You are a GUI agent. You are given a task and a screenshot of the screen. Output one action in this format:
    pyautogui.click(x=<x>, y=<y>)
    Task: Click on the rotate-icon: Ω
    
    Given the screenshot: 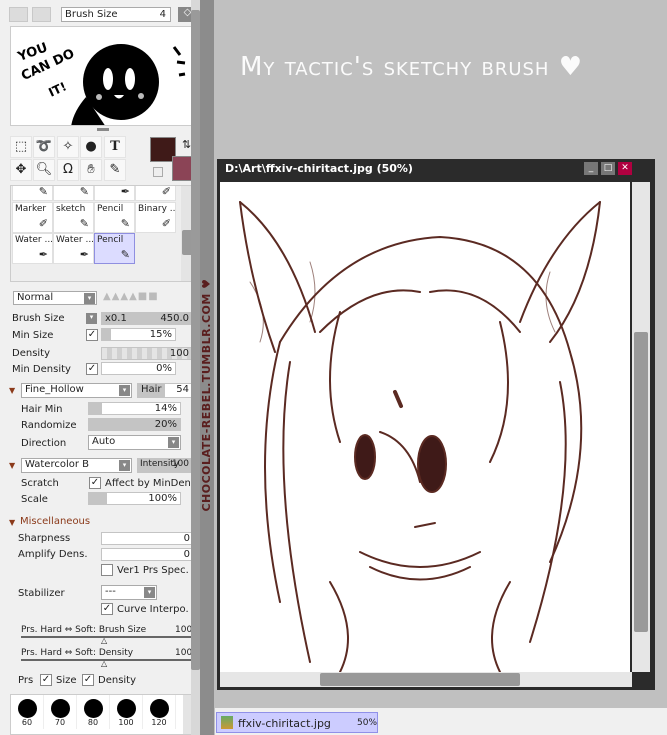 What is the action you would take?
    pyautogui.click(x=68, y=170)
    